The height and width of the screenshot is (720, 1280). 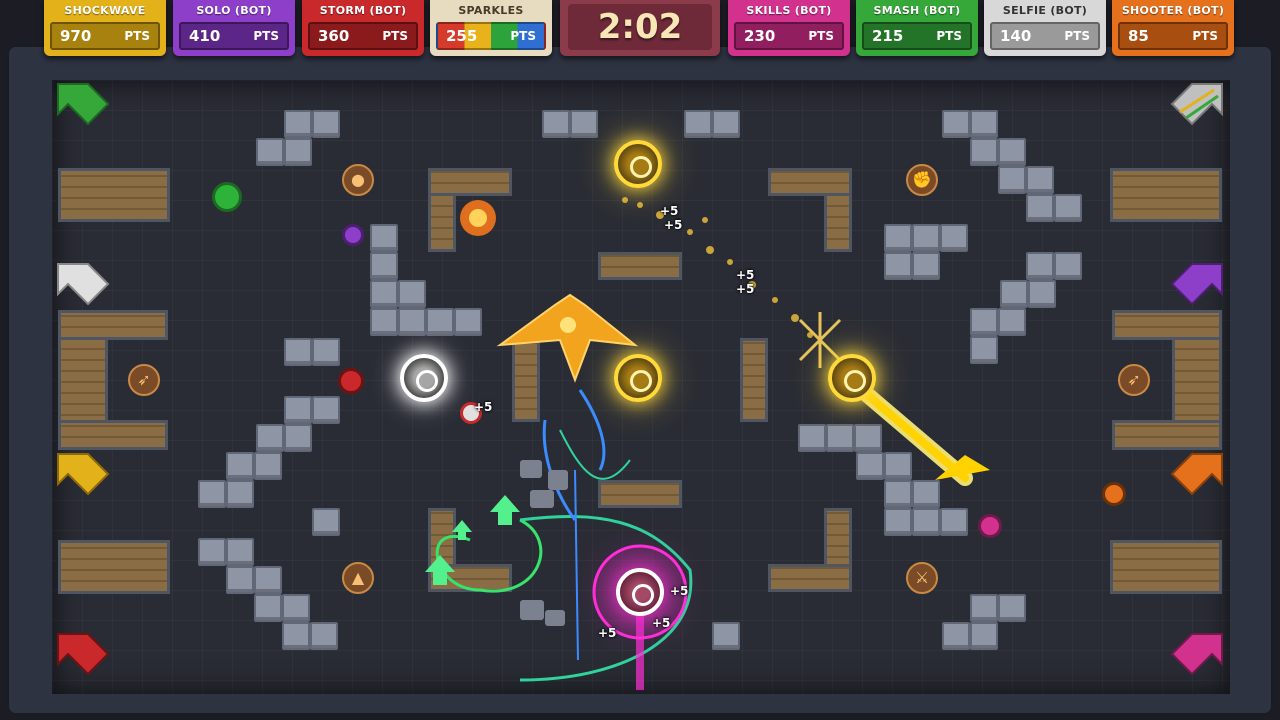 What do you see at coordinates (363, 36) in the screenshot?
I see `score-box: 360 PTS` at bounding box center [363, 36].